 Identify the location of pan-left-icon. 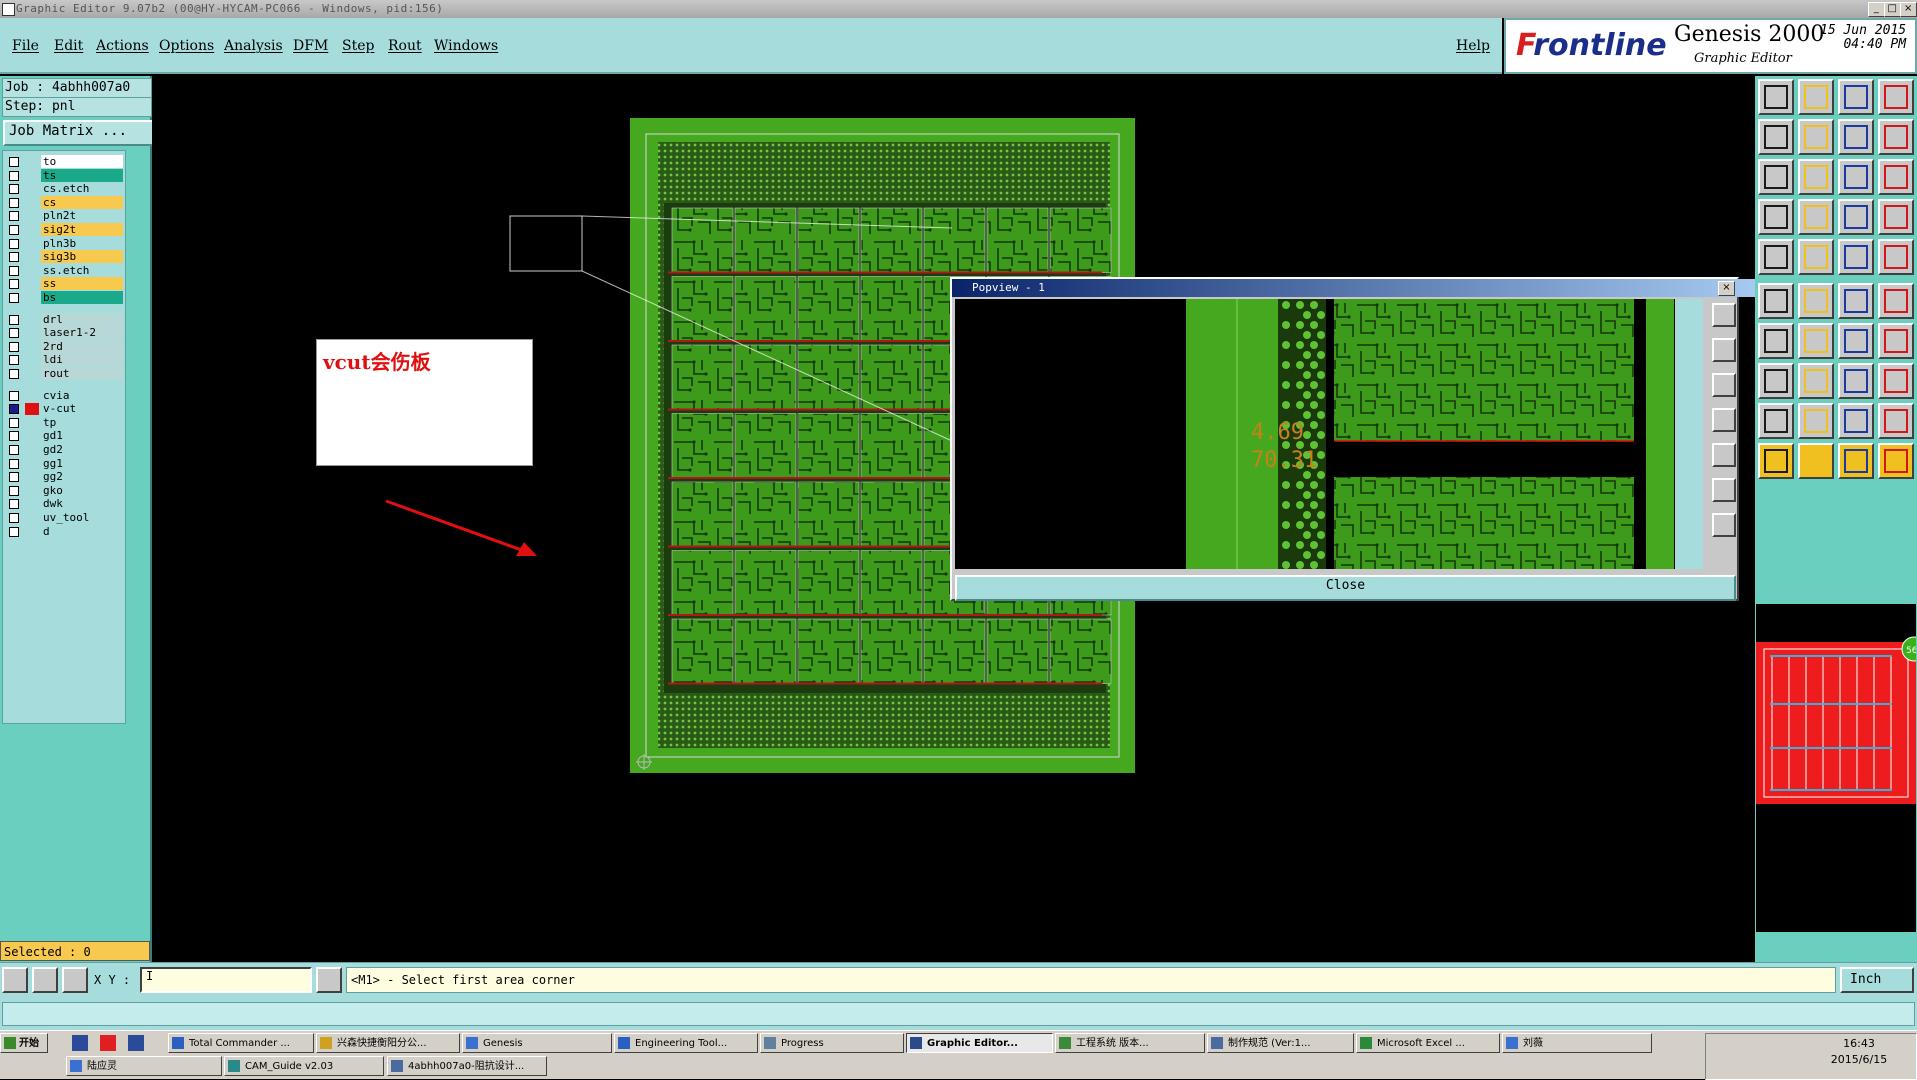
(1776, 137).